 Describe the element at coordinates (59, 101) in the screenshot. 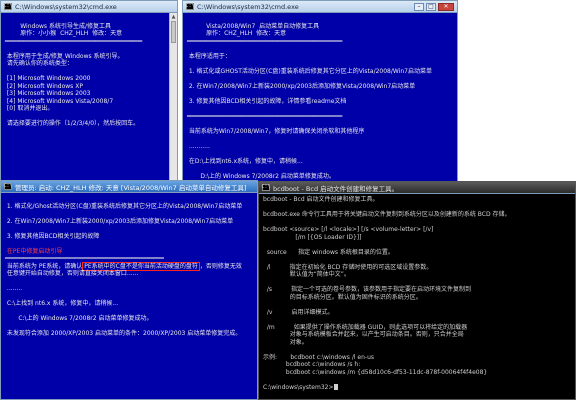

I see `console-line: [4] Microsoft Windows Vista/2008/7` at that location.